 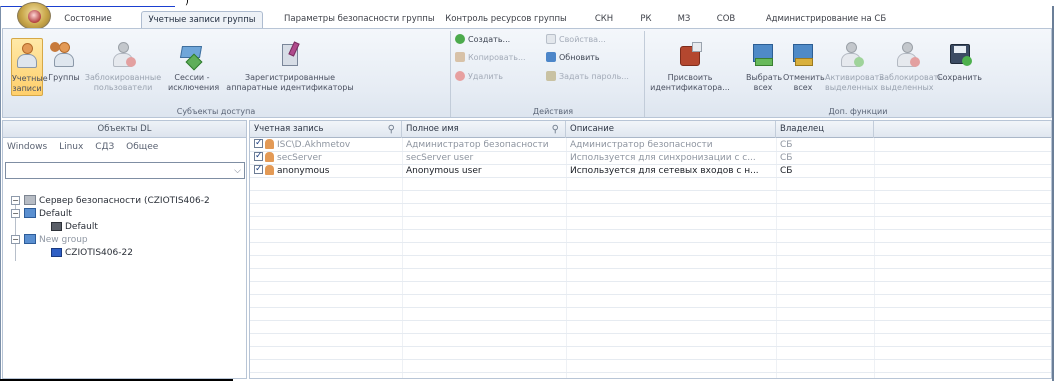 I want to click on copy-icon, so click(x=460, y=57).